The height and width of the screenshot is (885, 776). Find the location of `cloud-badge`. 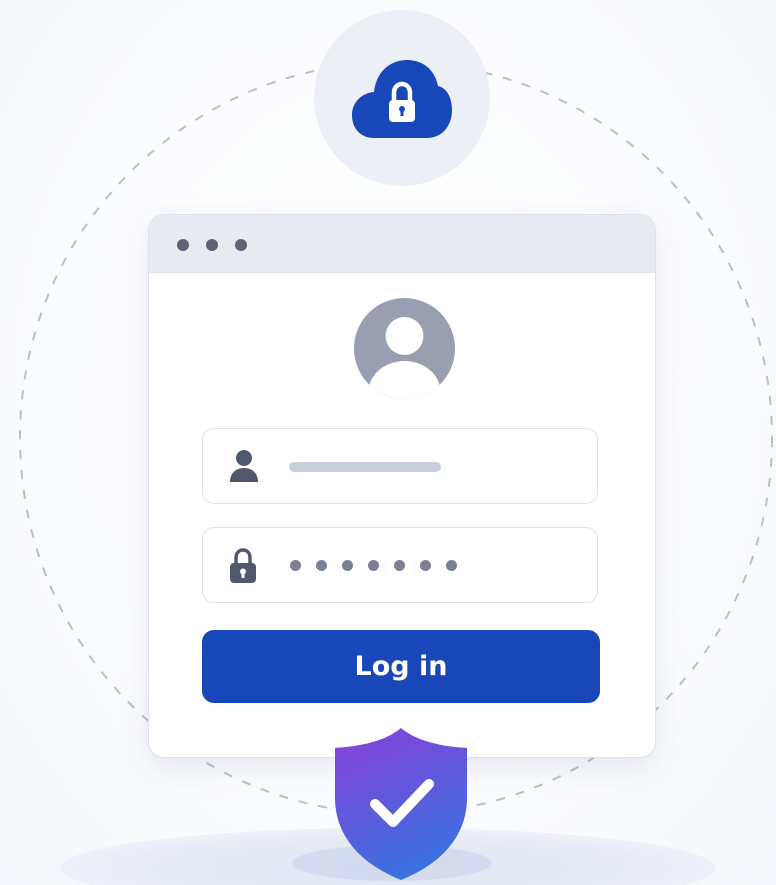

cloud-badge is located at coordinates (402, 98).